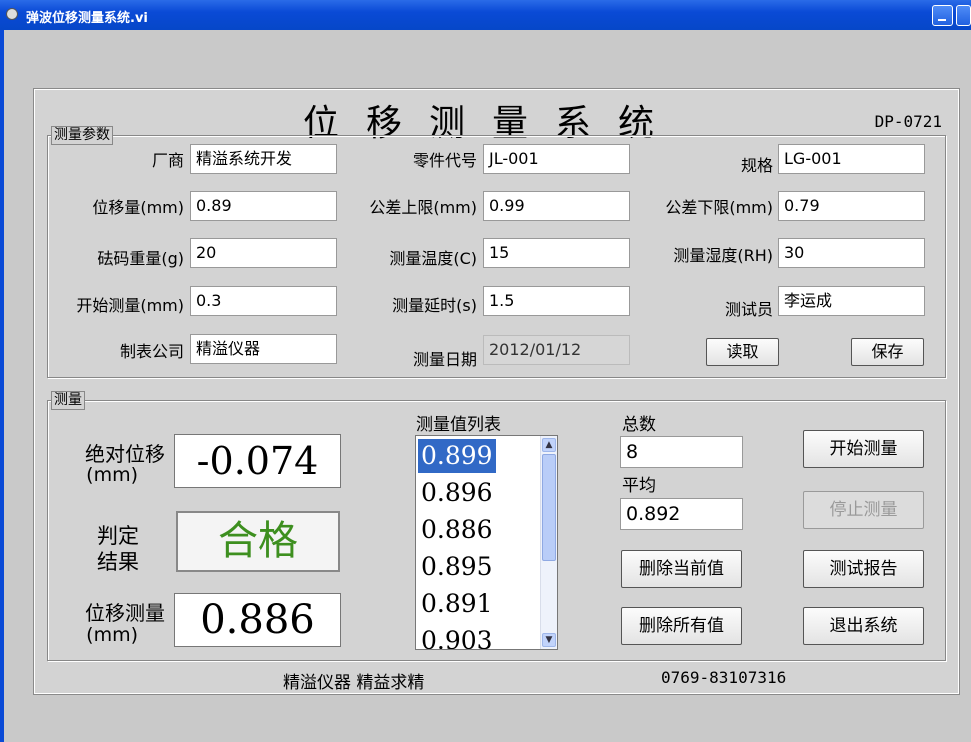 The width and height of the screenshot is (971, 742). Describe the element at coordinates (639, 425) in the screenshot. I see `total-label: 总数` at that location.